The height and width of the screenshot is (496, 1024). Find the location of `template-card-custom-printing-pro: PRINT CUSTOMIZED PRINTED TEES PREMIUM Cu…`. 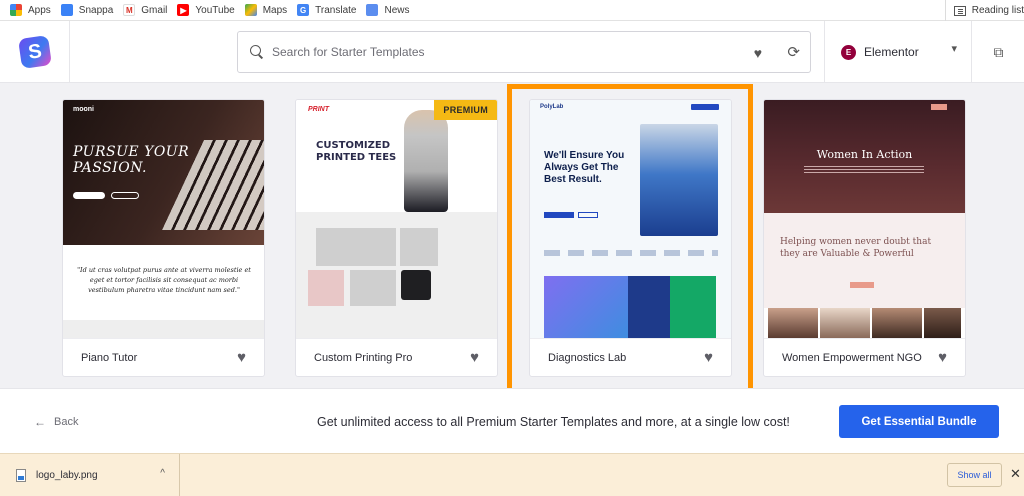

template-card-custom-printing-pro: PRINT CUSTOMIZED PRINTED TEES PREMIUM Cu… is located at coordinates (396, 238).